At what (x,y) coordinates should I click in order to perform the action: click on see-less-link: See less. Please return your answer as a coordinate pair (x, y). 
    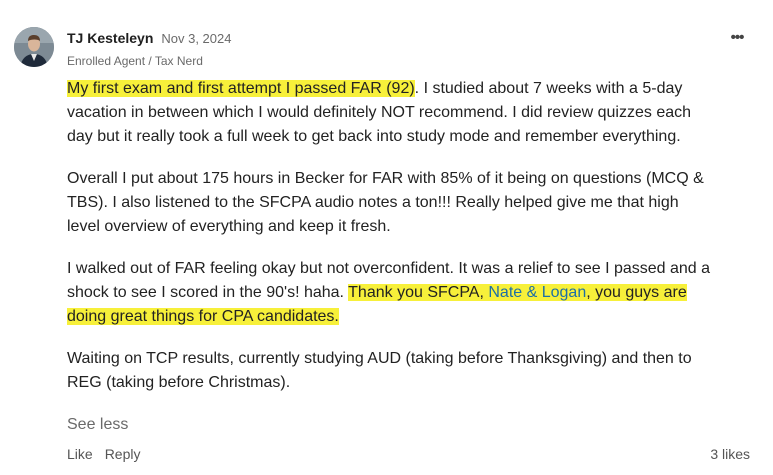
    Looking at the image, I should click on (97, 425).